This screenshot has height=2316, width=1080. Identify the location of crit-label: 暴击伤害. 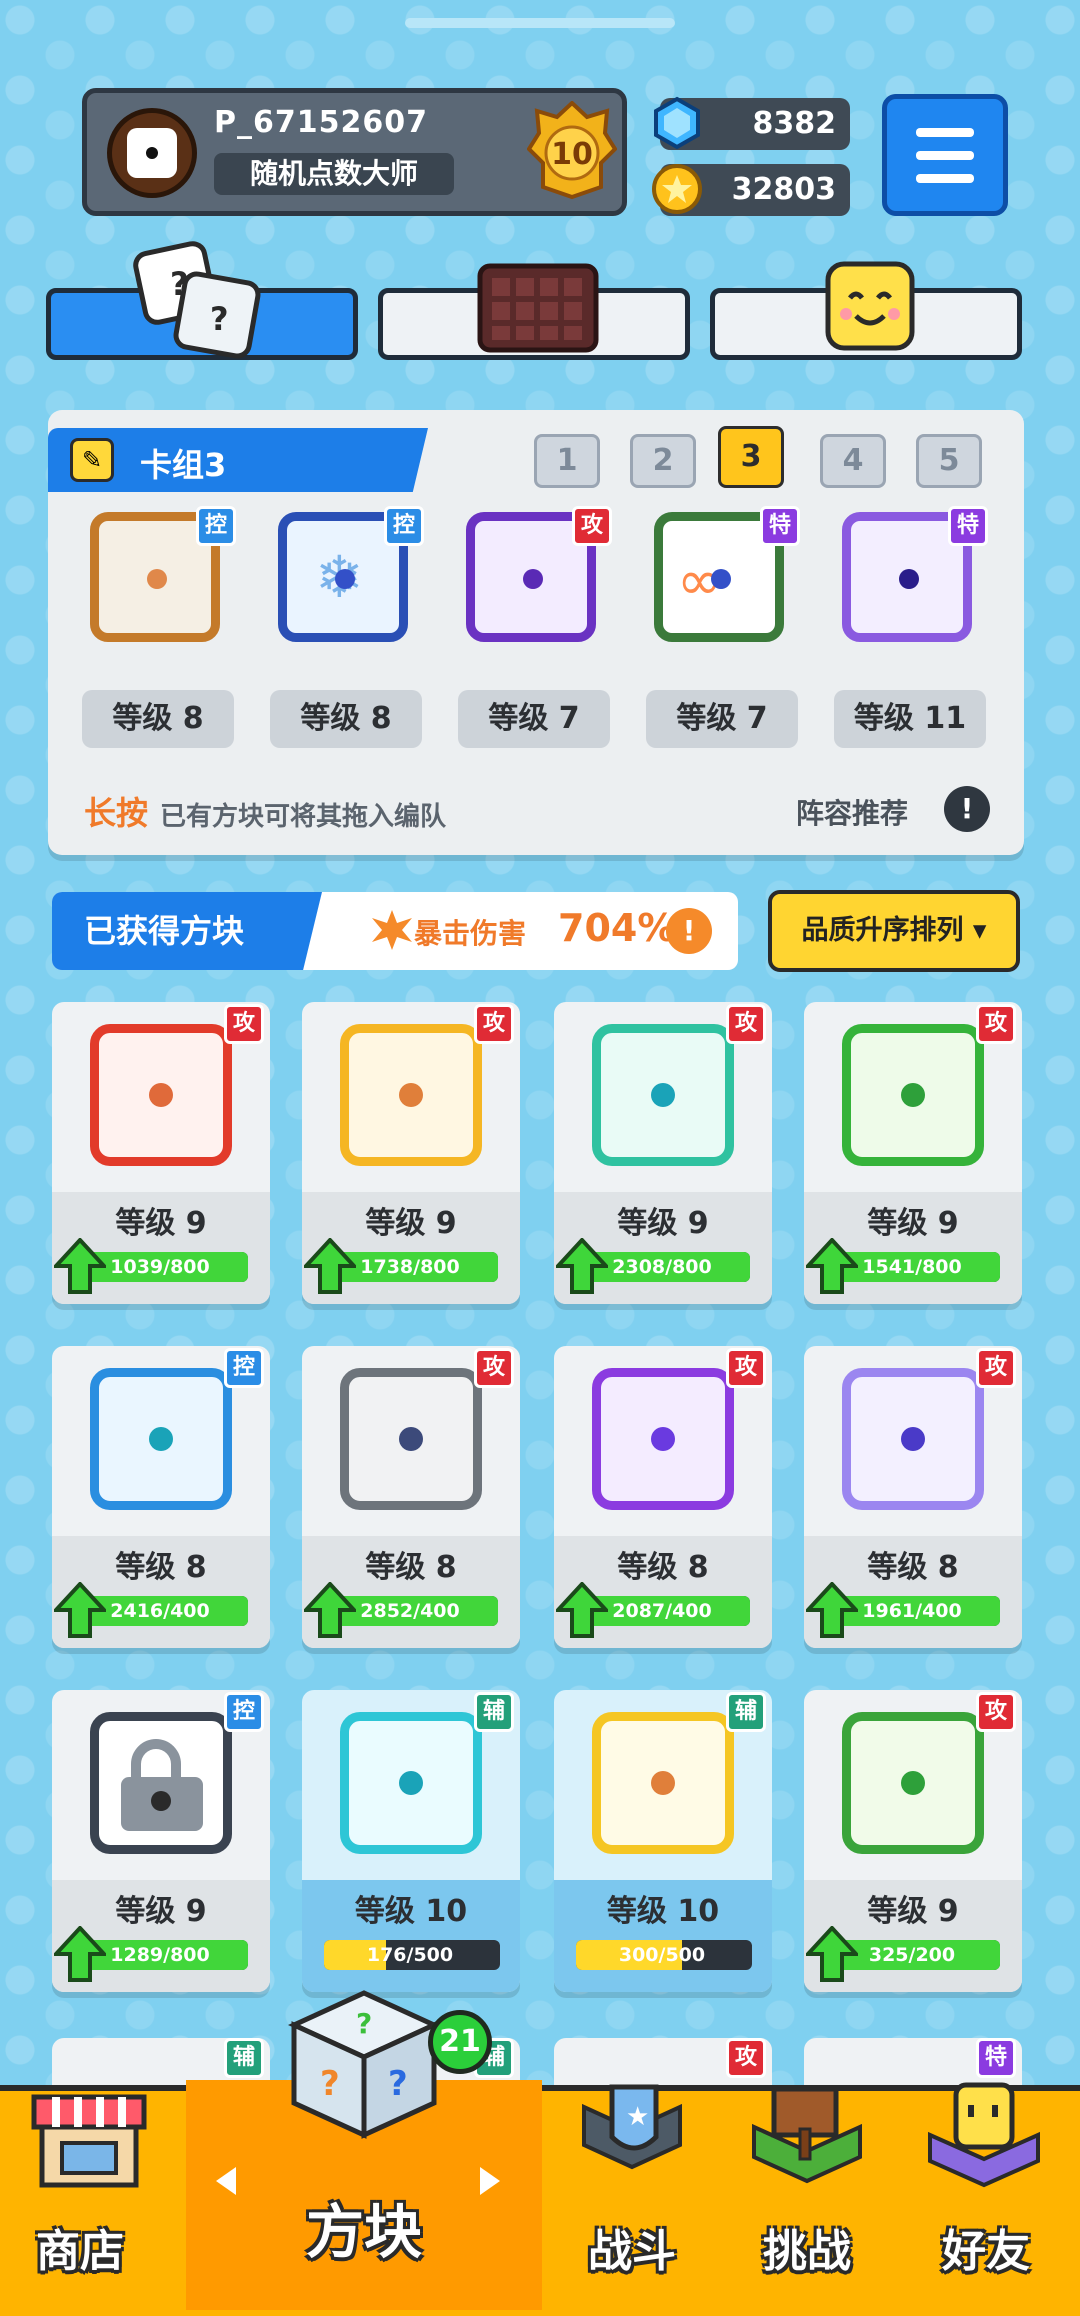
(470, 933).